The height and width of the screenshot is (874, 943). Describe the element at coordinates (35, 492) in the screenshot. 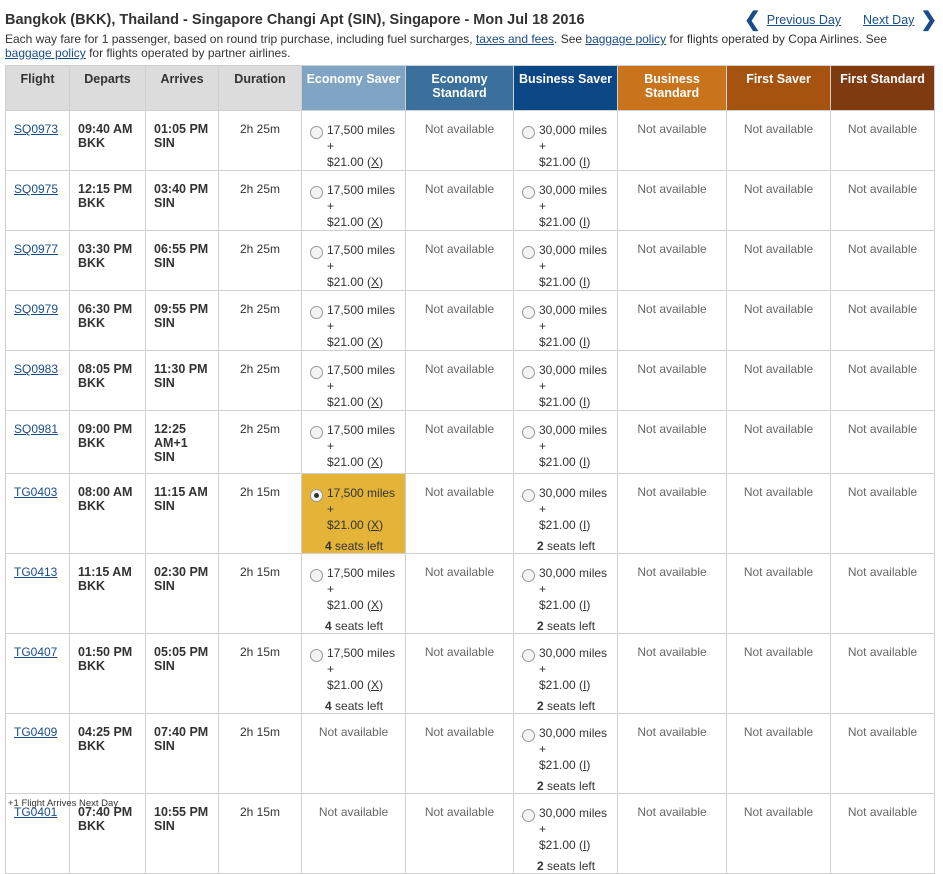

I see `flight-number-link: TG0403` at that location.